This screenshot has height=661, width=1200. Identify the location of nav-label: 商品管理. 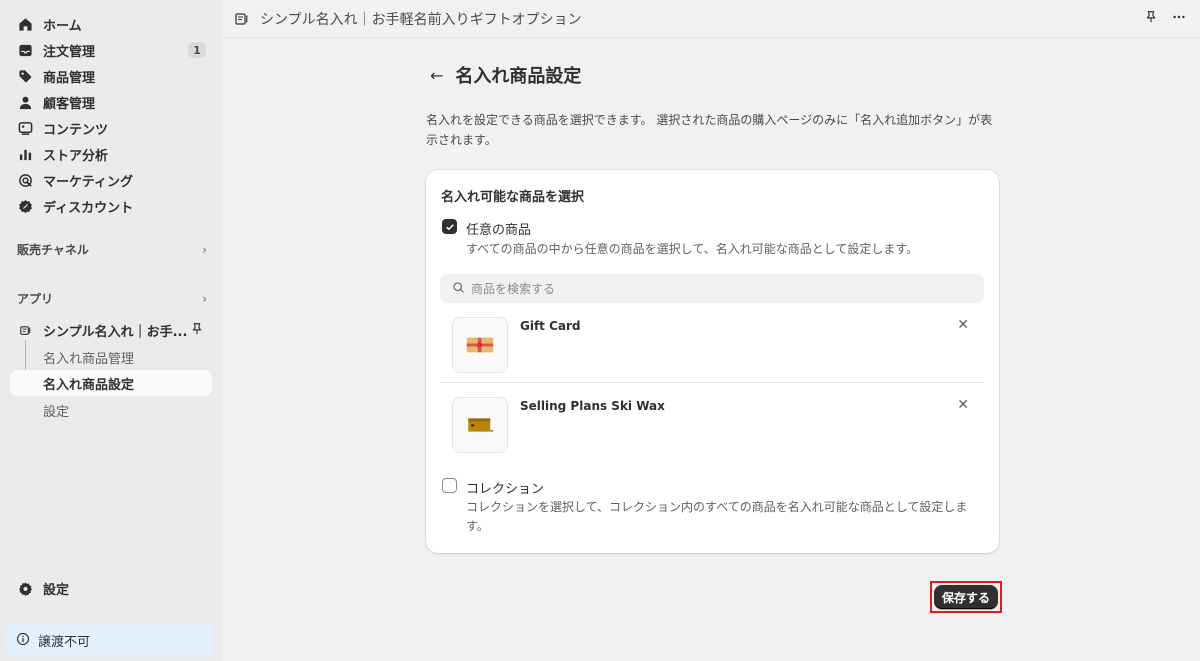
(69, 78).